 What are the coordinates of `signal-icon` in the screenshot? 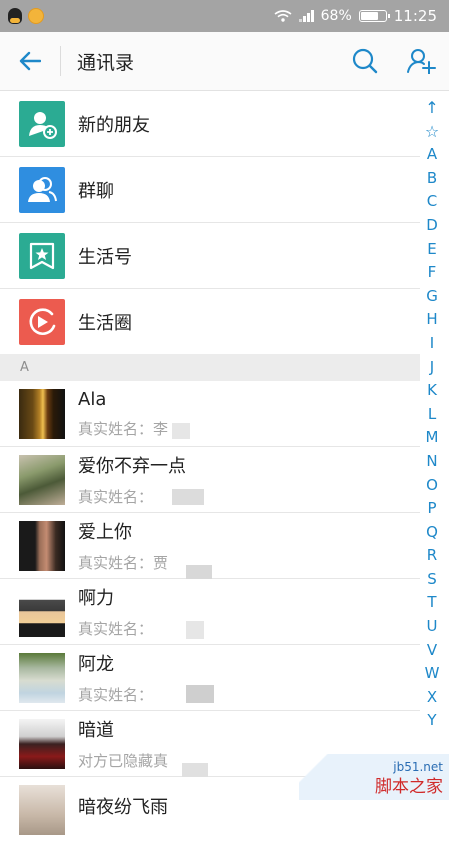 It's located at (306, 16).